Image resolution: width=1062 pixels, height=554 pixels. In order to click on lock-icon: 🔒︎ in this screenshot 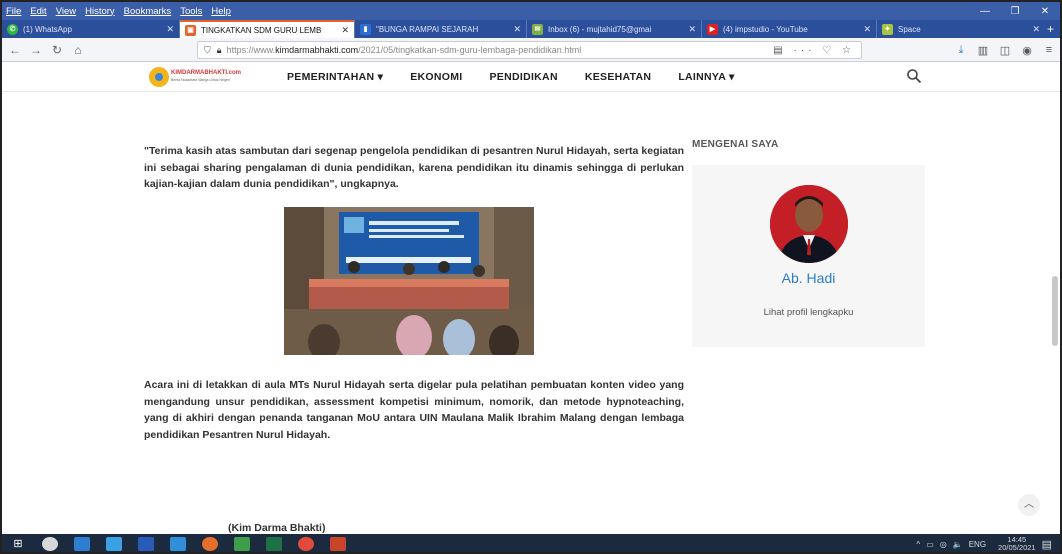, I will do `click(219, 49)`.